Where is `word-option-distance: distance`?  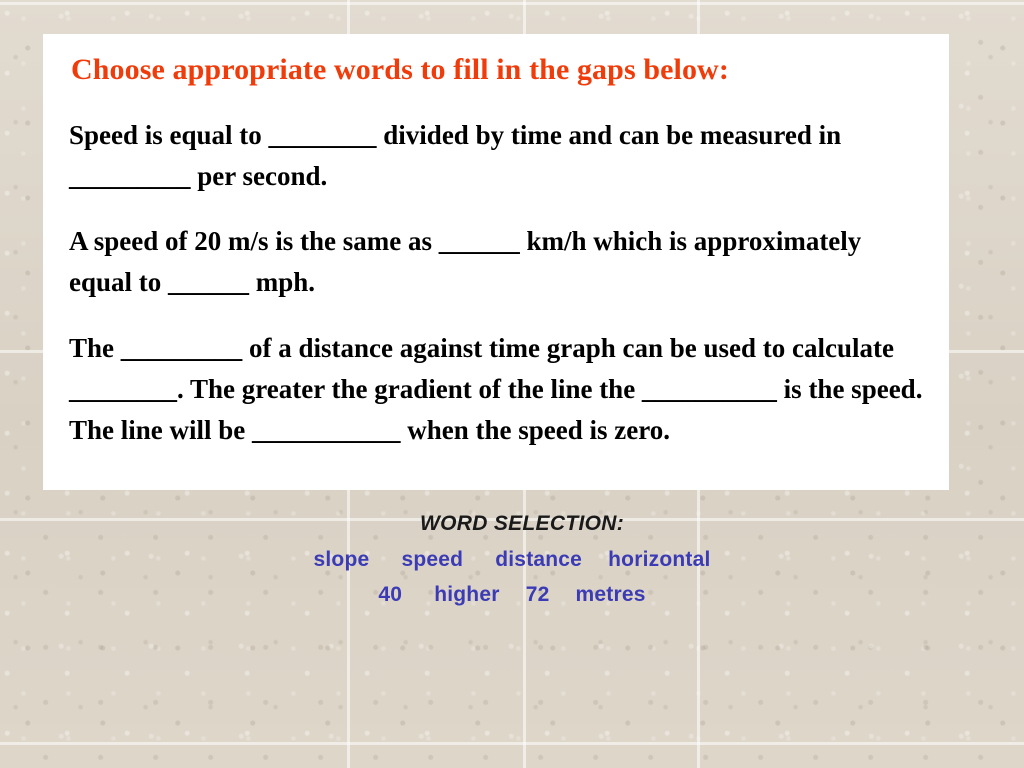 word-option-distance: distance is located at coordinates (538, 560).